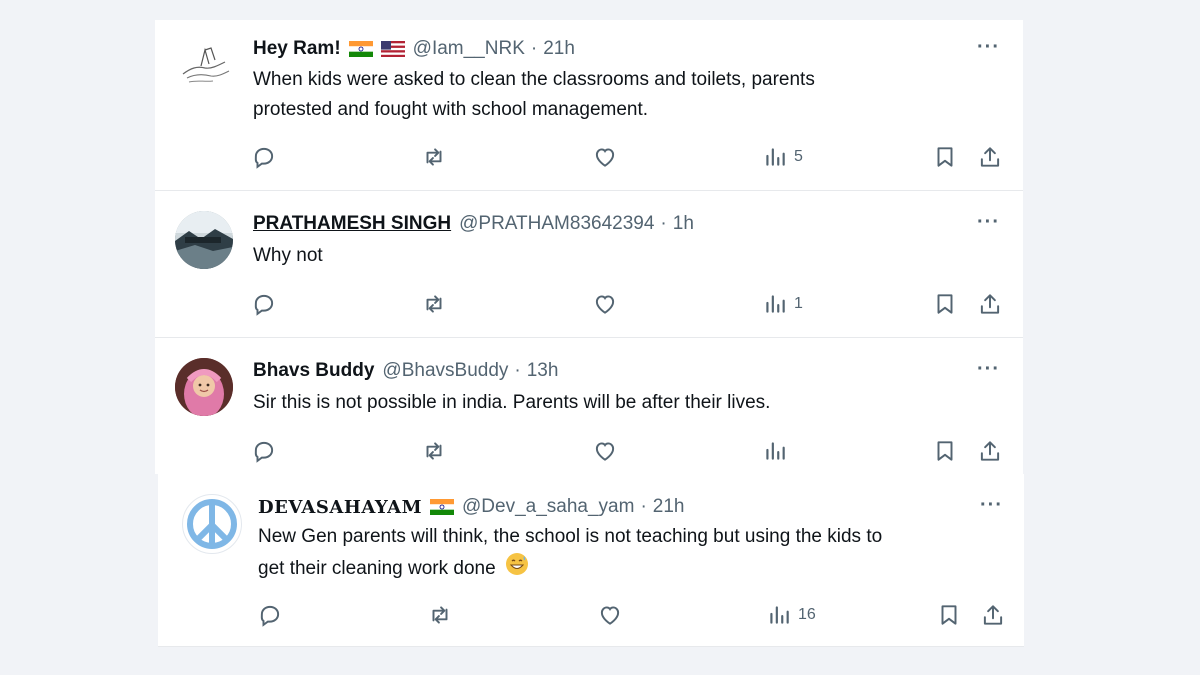  I want to click on tweet-text-line-with-emoji: get their cleaning work done, so click(638, 569).